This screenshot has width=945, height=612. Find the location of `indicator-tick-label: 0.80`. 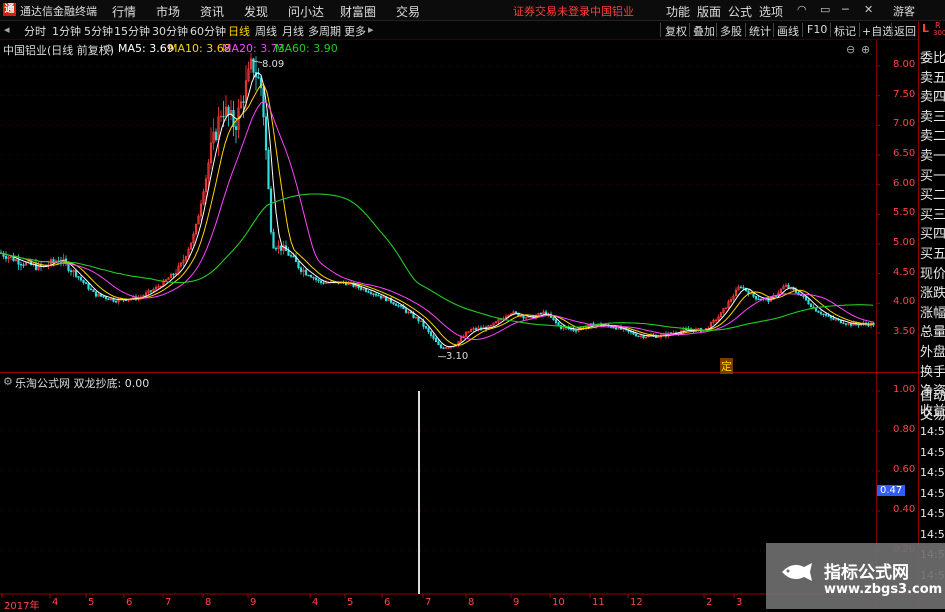

indicator-tick-label: 0.80 is located at coordinates (904, 429).